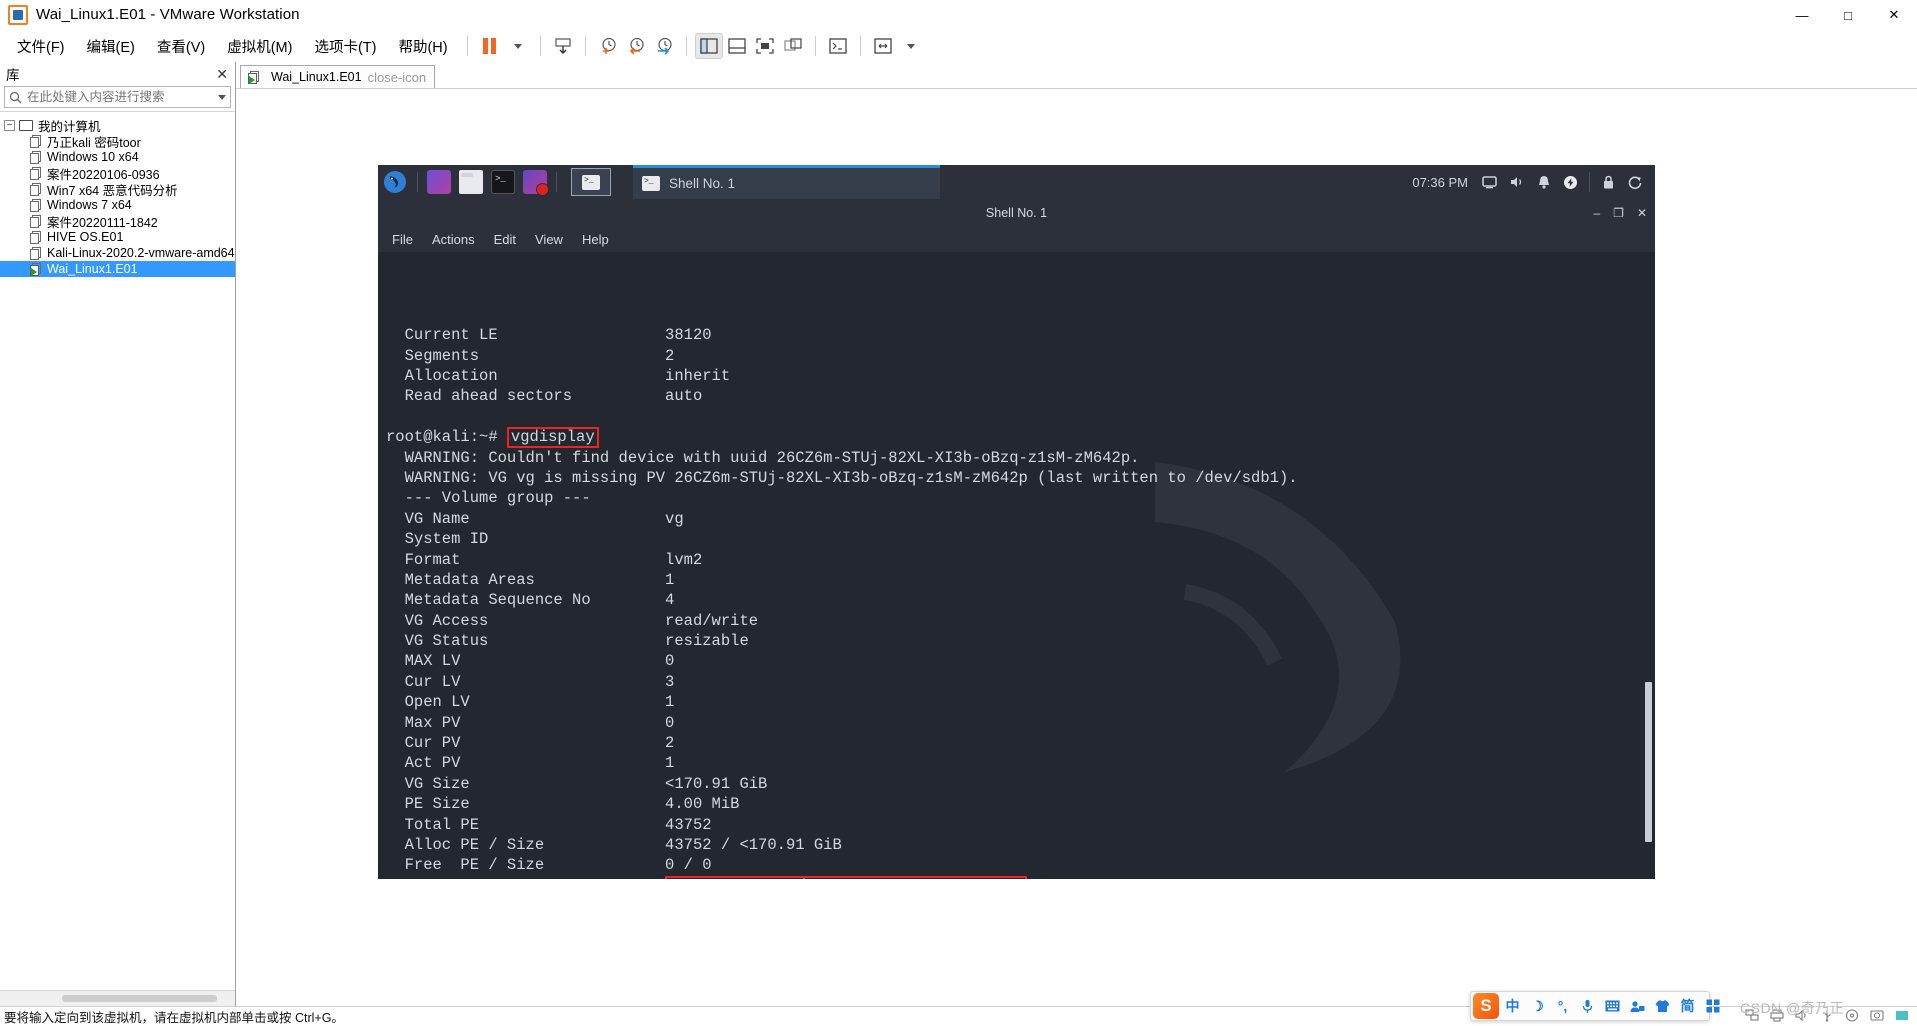 The height and width of the screenshot is (1026, 1917). What do you see at coordinates (92, 269) in the screenshot?
I see `list-item-label: Wai_Linux1.E01` at bounding box center [92, 269].